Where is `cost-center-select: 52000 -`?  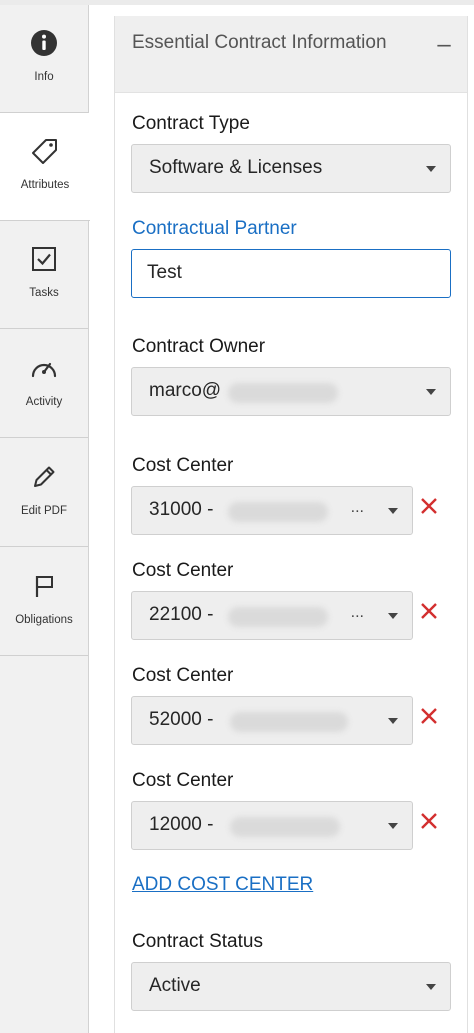
cost-center-select: 52000 - is located at coordinates (272, 720).